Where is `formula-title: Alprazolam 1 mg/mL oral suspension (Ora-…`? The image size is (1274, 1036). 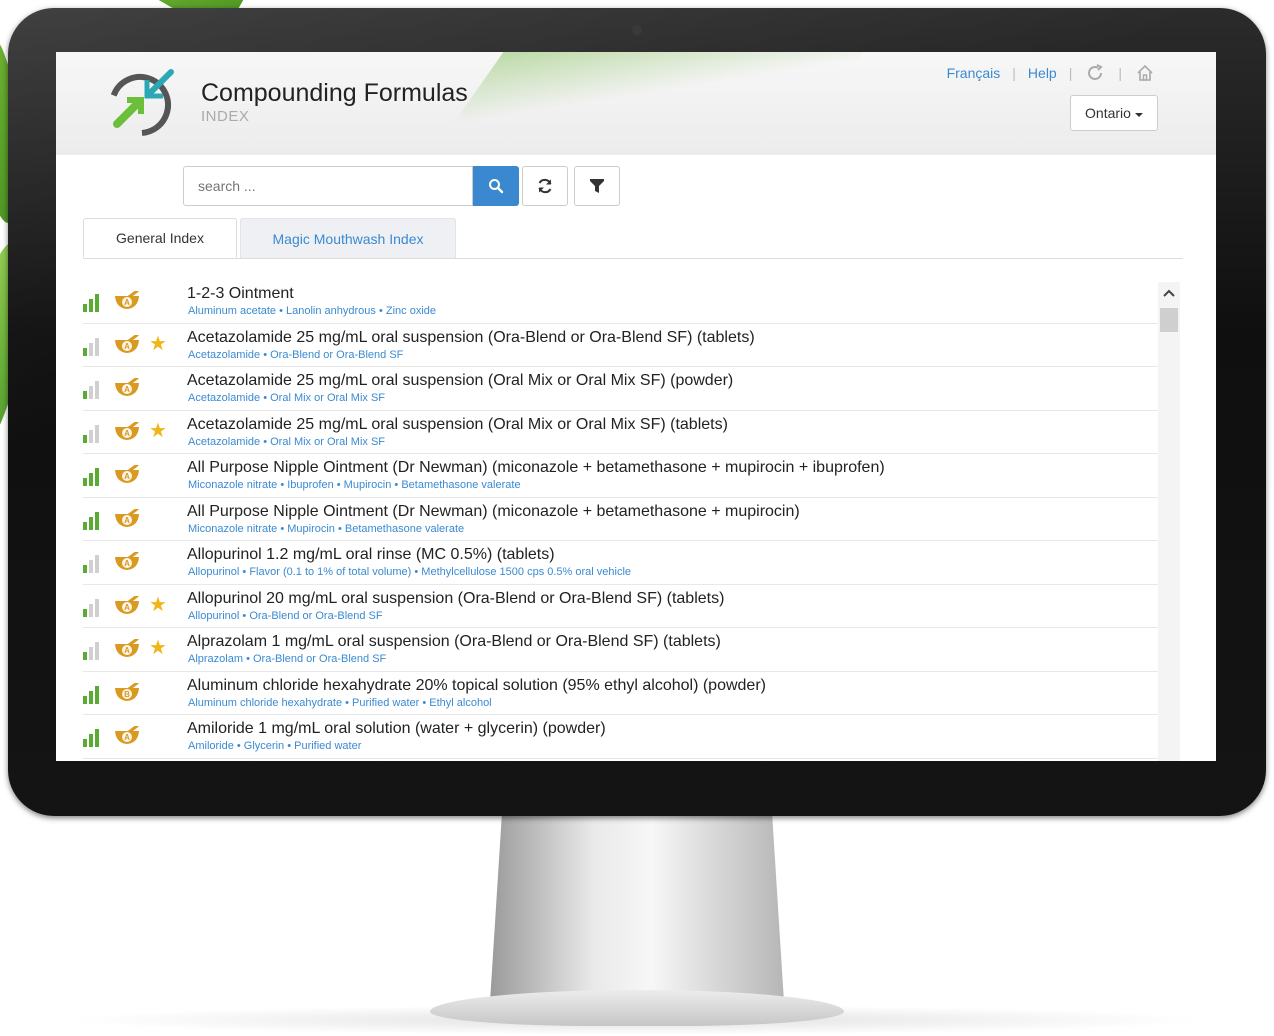 formula-title: Alprazolam 1 mg/mL oral suspension (Ora-… is located at coordinates (454, 642).